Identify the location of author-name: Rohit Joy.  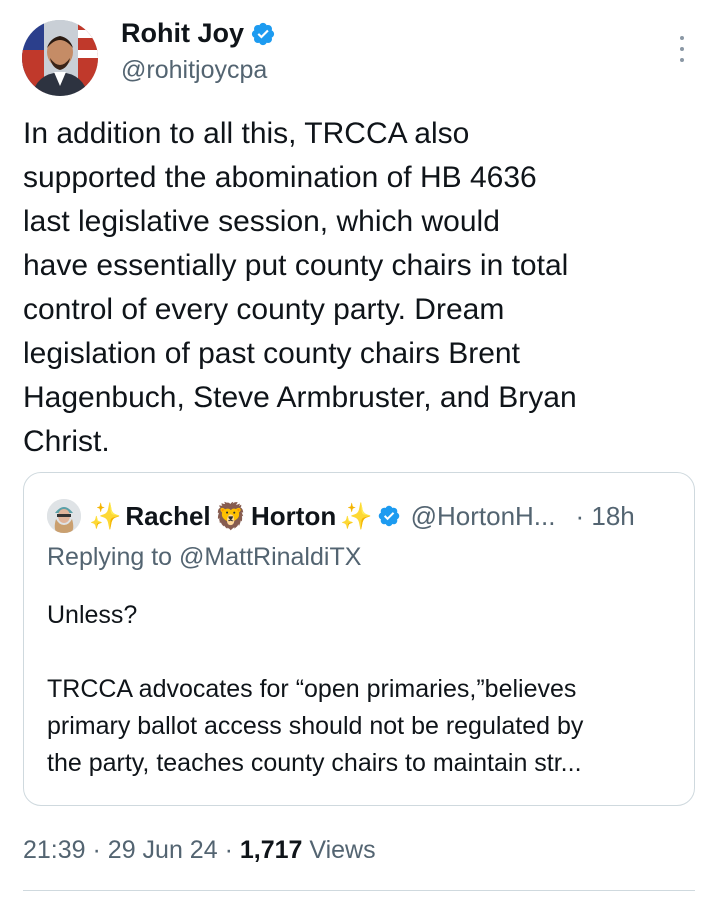
(182, 33).